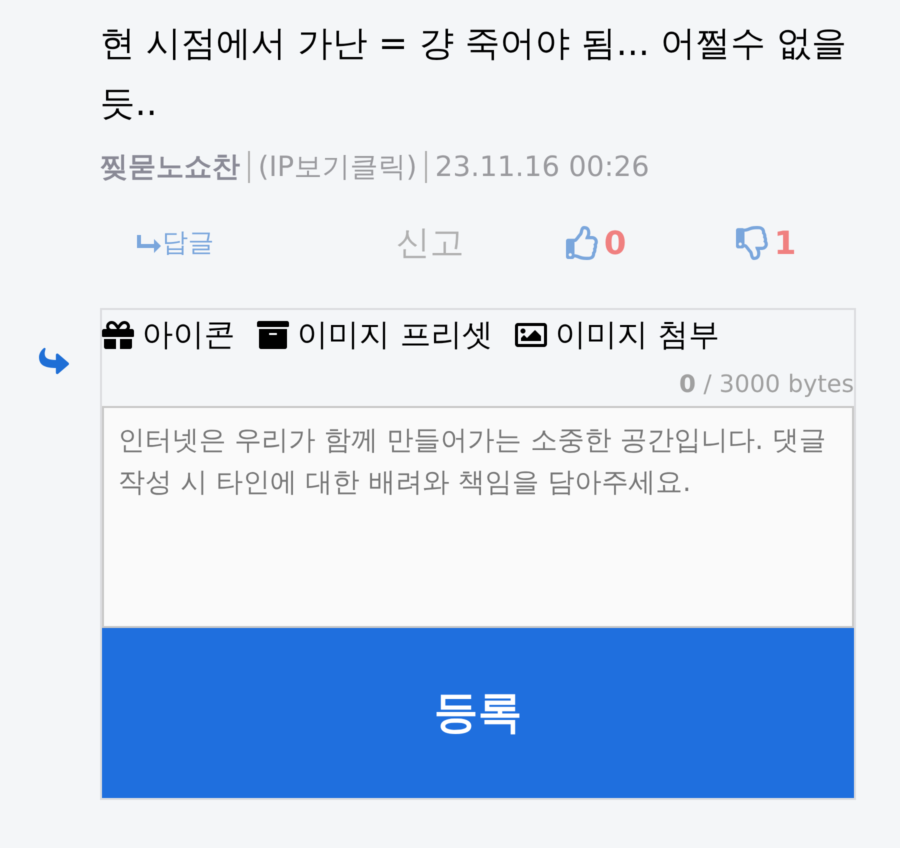 Image resolution: width=900 pixels, height=848 pixels. What do you see at coordinates (542, 167) in the screenshot?
I see `comment-date: 23.11.16 00:26` at bounding box center [542, 167].